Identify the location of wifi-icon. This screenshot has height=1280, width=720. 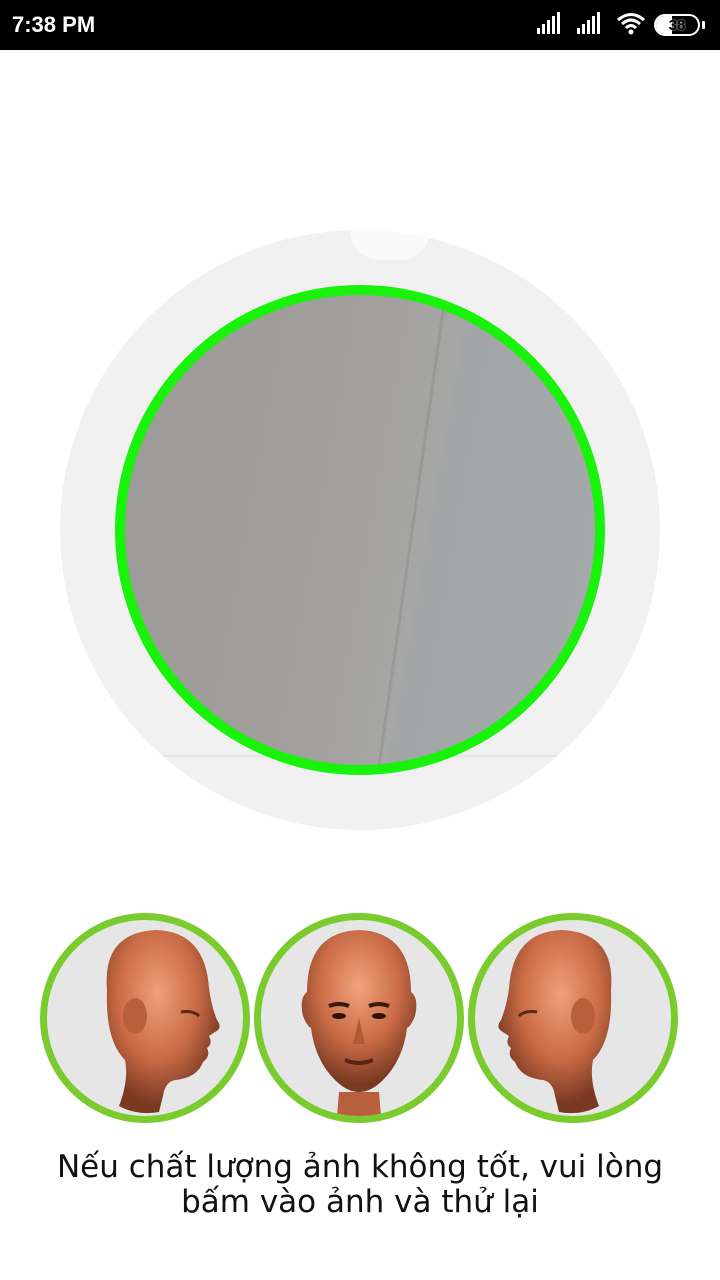
(631, 24).